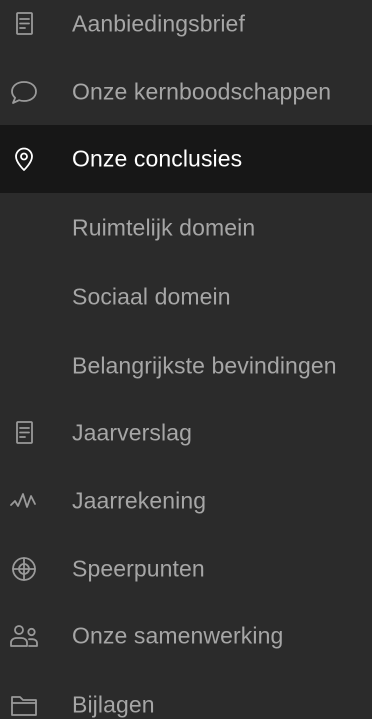 Image resolution: width=372 pixels, height=719 pixels. Describe the element at coordinates (24, 569) in the screenshot. I see `crosshair-icon` at that location.